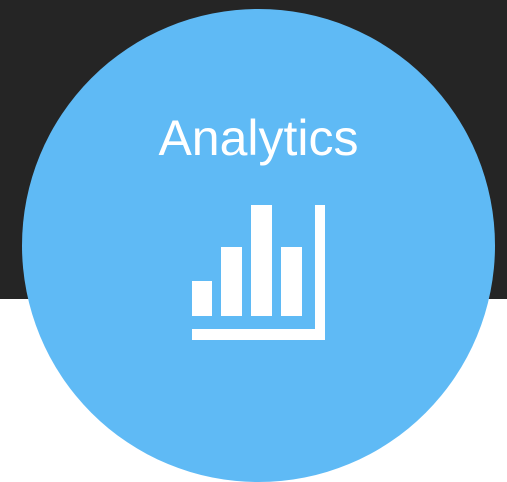  I want to click on tile-label: Analytics, so click(258, 138).